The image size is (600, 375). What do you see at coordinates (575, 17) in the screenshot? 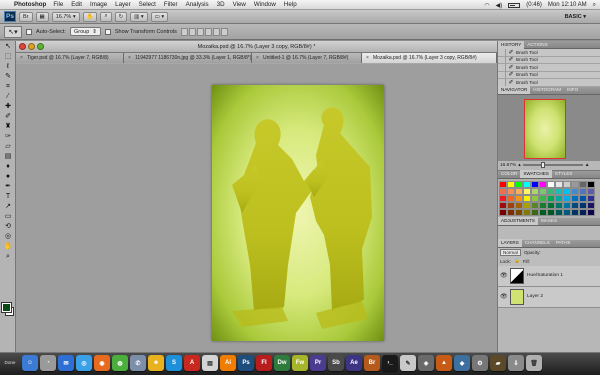
I see `workspace-switcher: BASIC ▾` at bounding box center [575, 17].